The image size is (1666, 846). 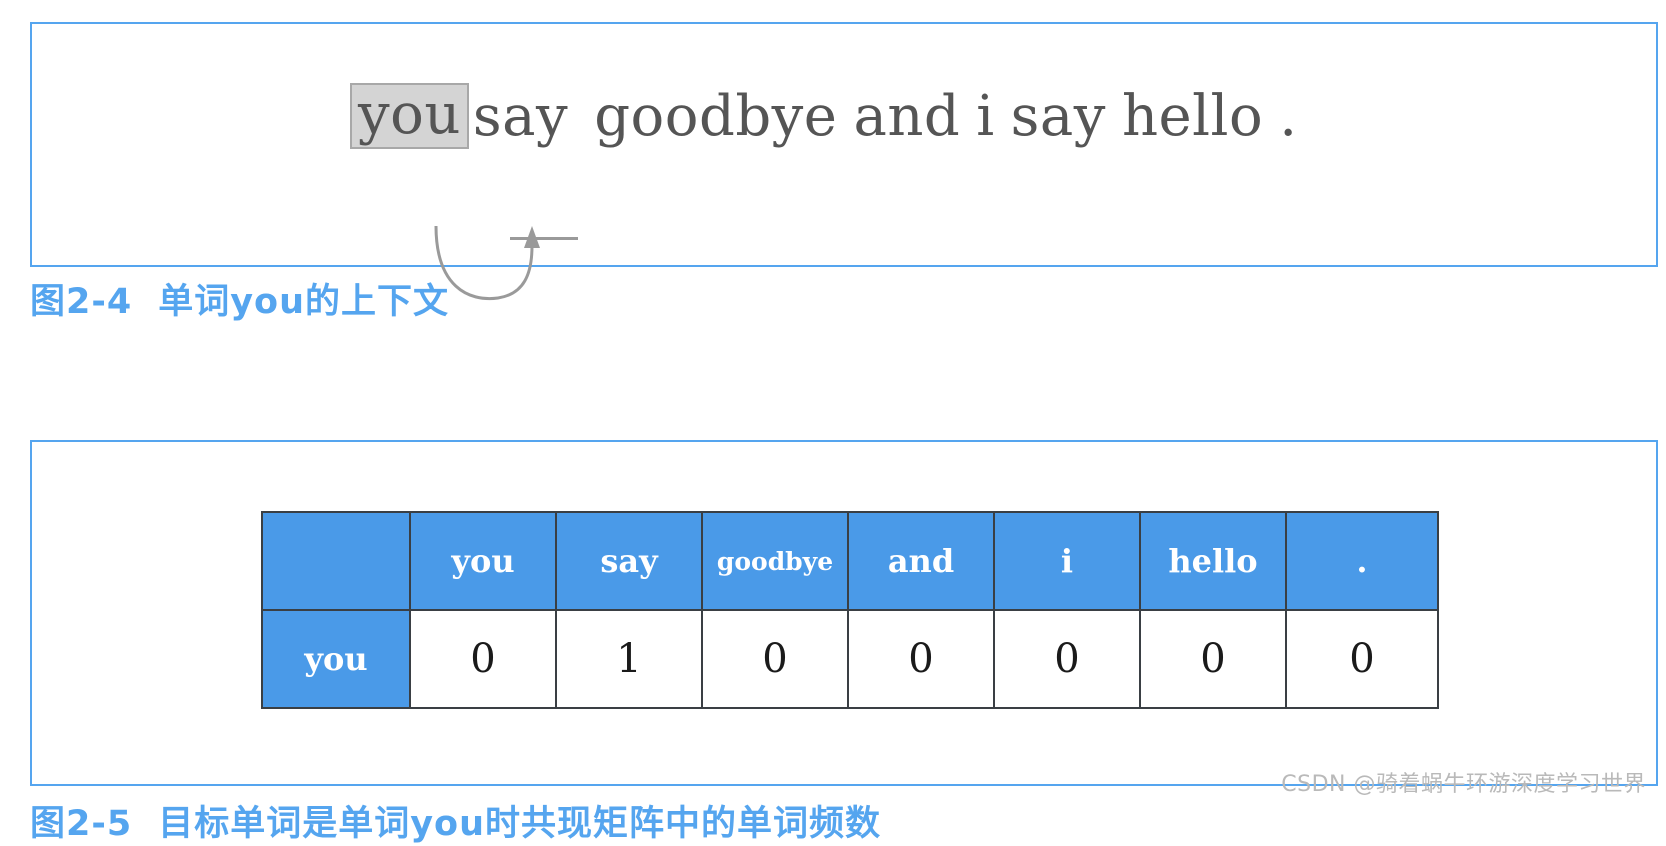 I want to click on figure-1-caption-number: 图2-4, so click(x=81, y=302).